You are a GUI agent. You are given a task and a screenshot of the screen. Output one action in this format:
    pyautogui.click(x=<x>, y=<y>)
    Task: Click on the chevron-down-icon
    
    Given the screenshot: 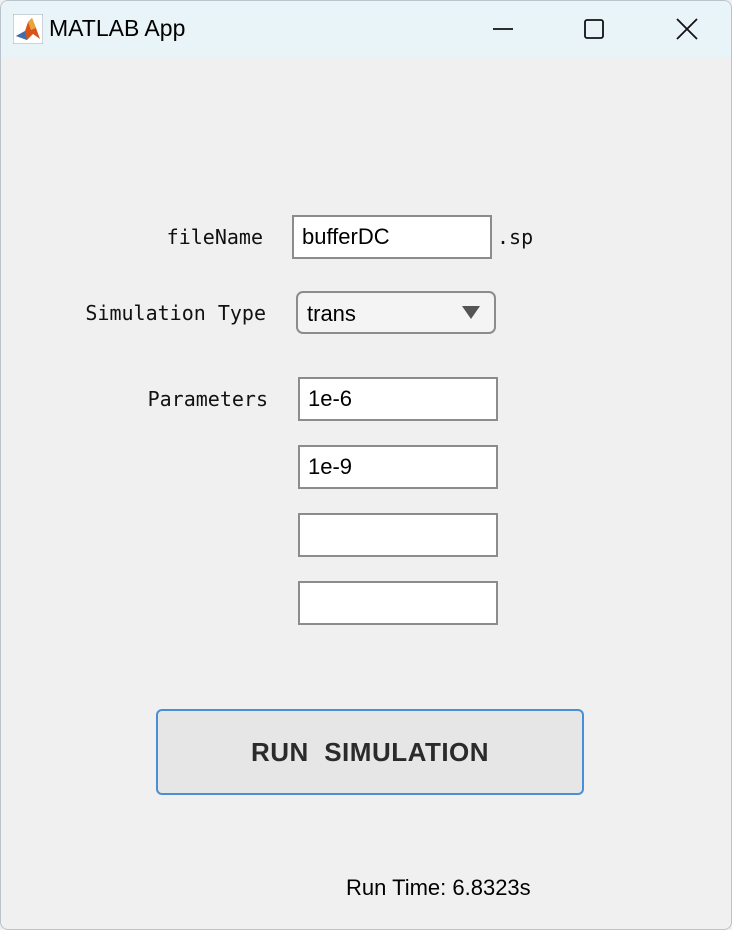 What is the action you would take?
    pyautogui.click(x=471, y=312)
    